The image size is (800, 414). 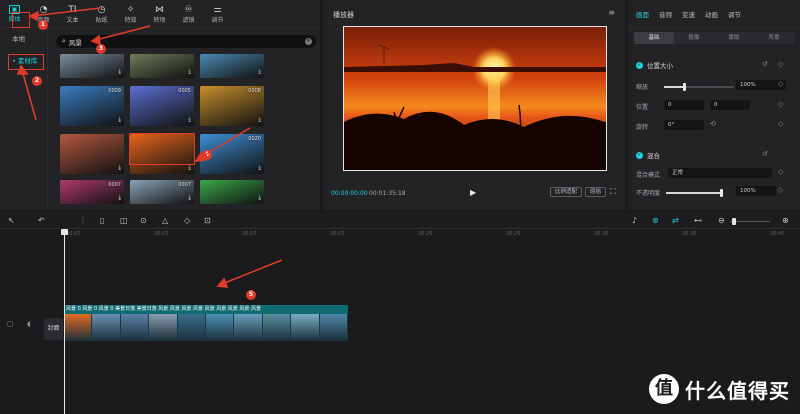 What do you see at coordinates (660, 66) in the screenshot?
I see `section-title: 位置大小` at bounding box center [660, 66].